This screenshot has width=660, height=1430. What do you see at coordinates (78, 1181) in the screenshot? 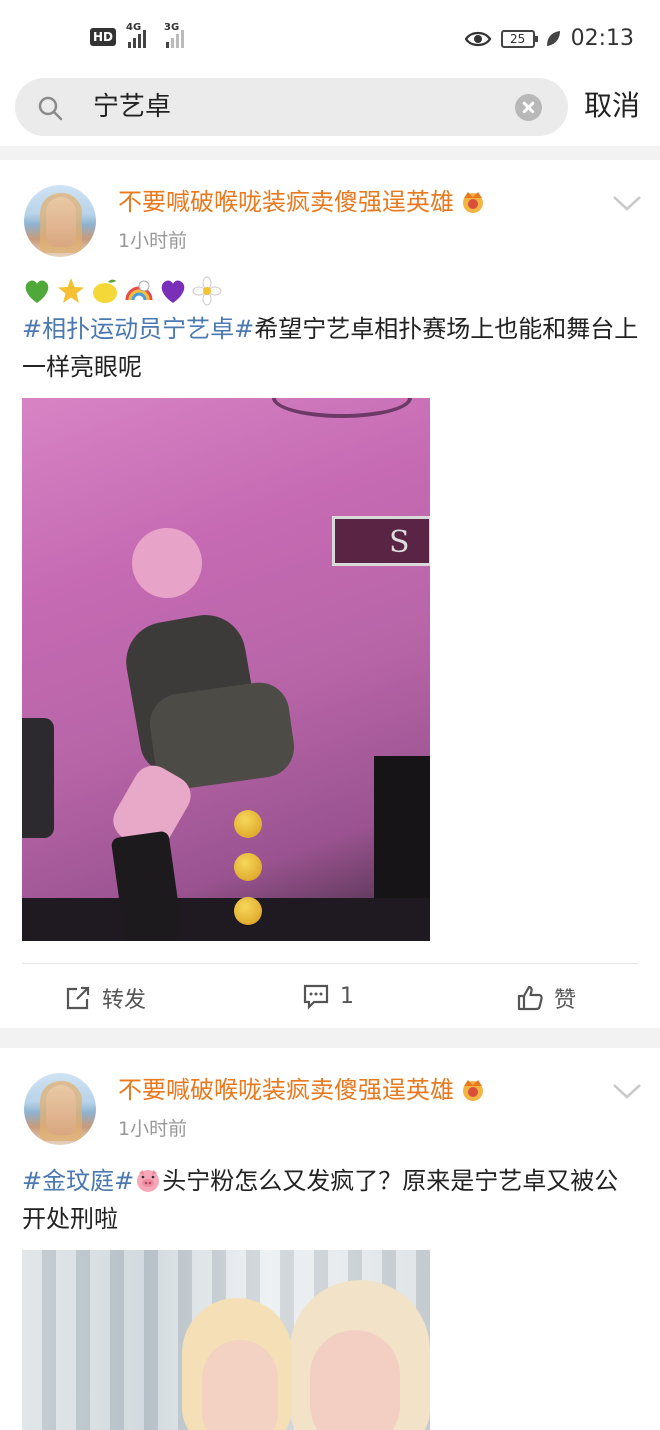
I see `hashtag-link: #金玟庭#` at bounding box center [78, 1181].